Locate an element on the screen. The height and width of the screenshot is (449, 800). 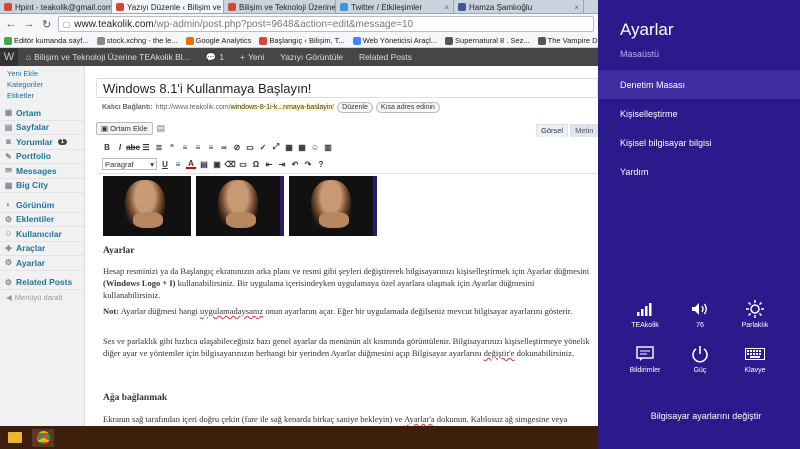
get-shortlink-button: Kısa adres edinin is located at coordinates (407, 107).